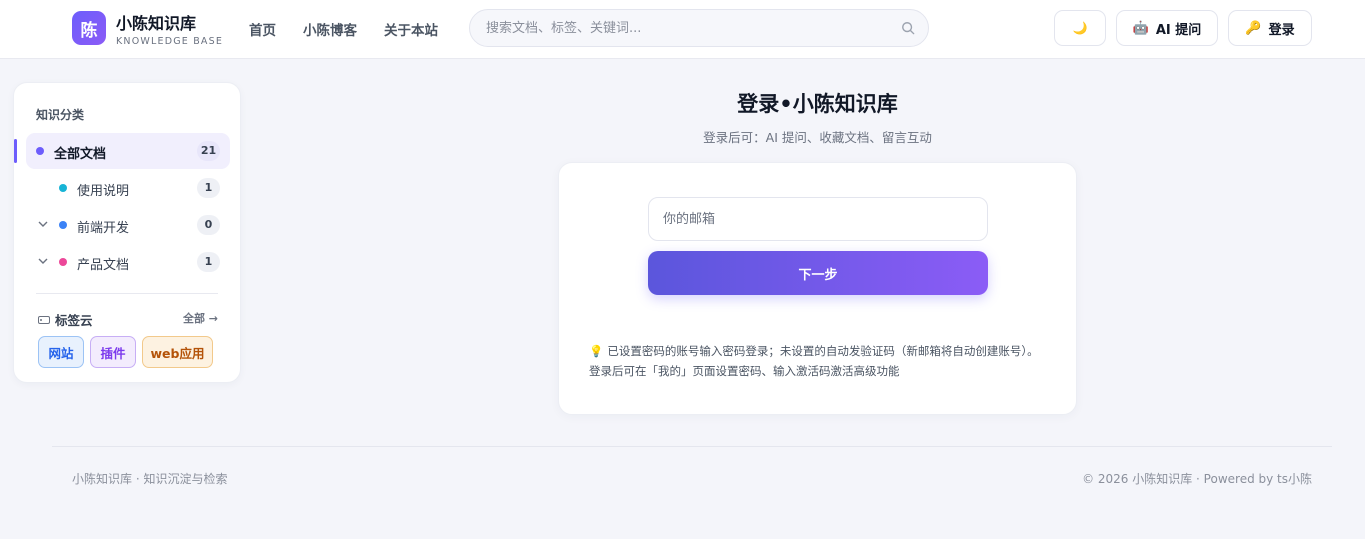 The image size is (1365, 539). I want to click on tag-icon, so click(44, 319).